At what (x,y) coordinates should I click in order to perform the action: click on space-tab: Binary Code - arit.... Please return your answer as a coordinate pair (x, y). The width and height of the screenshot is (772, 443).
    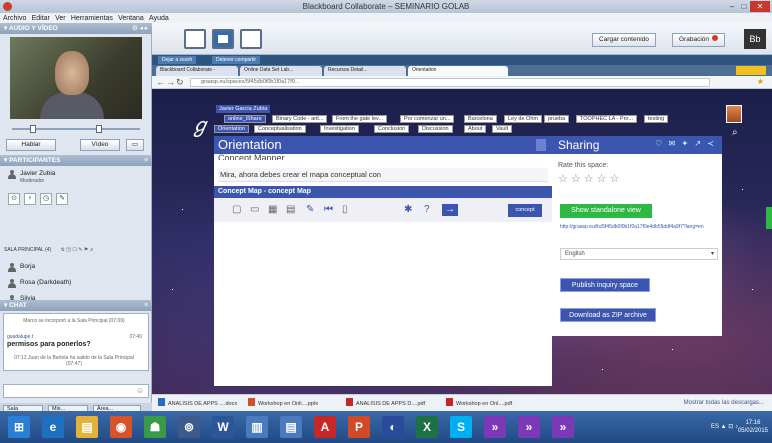
    Looking at the image, I should click on (300, 119).